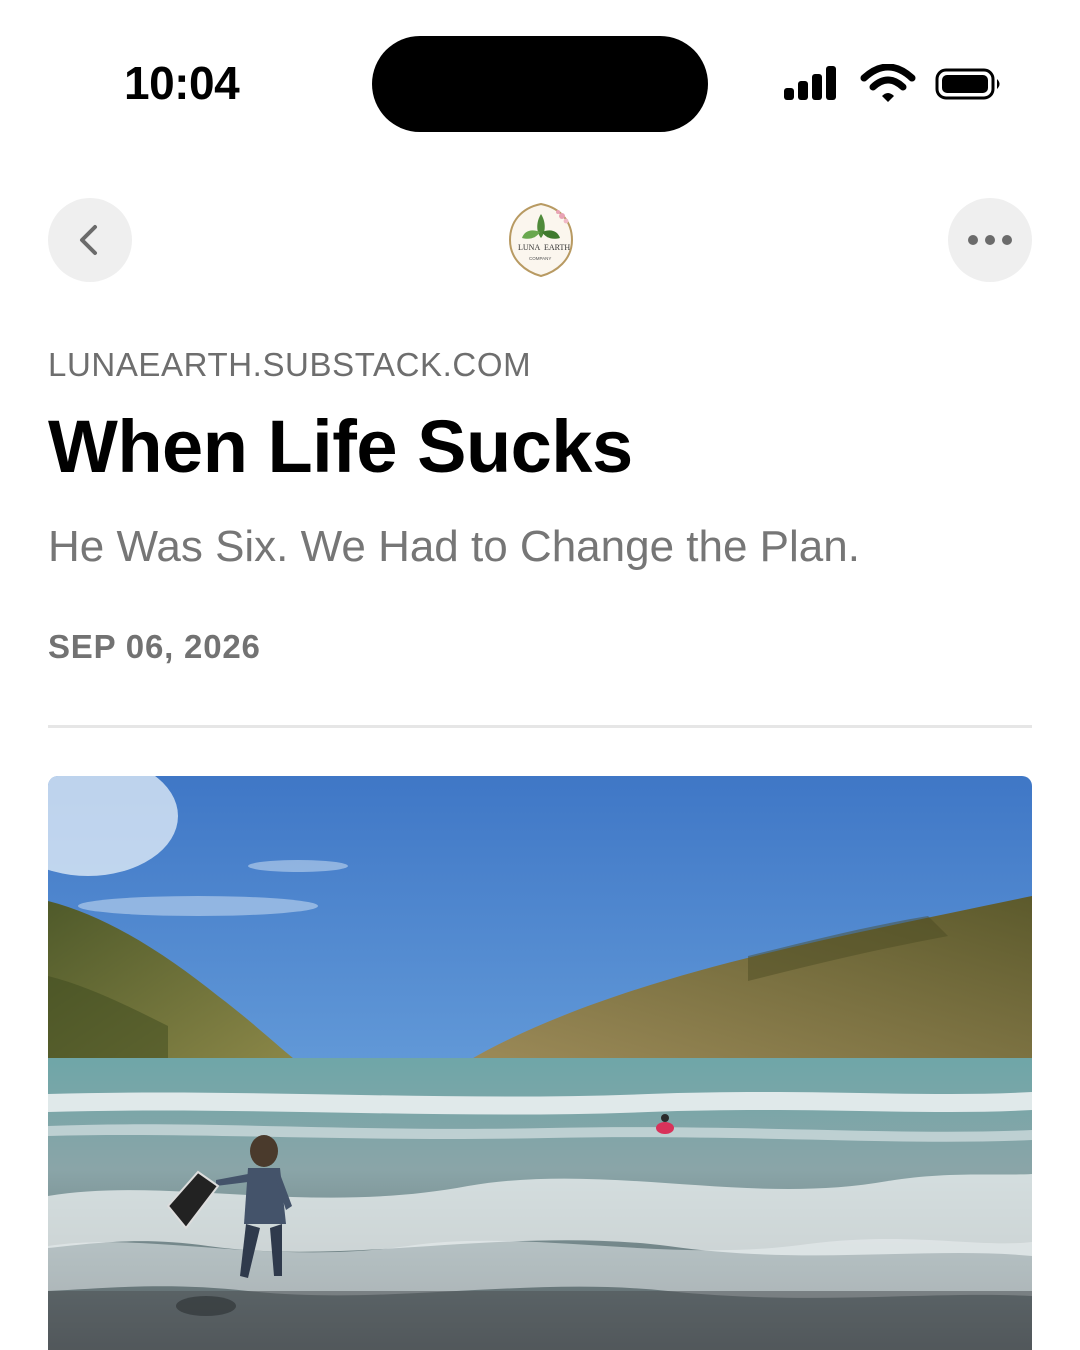 This screenshot has width=1080, height=1350. I want to click on wifi-icon, so click(888, 83).